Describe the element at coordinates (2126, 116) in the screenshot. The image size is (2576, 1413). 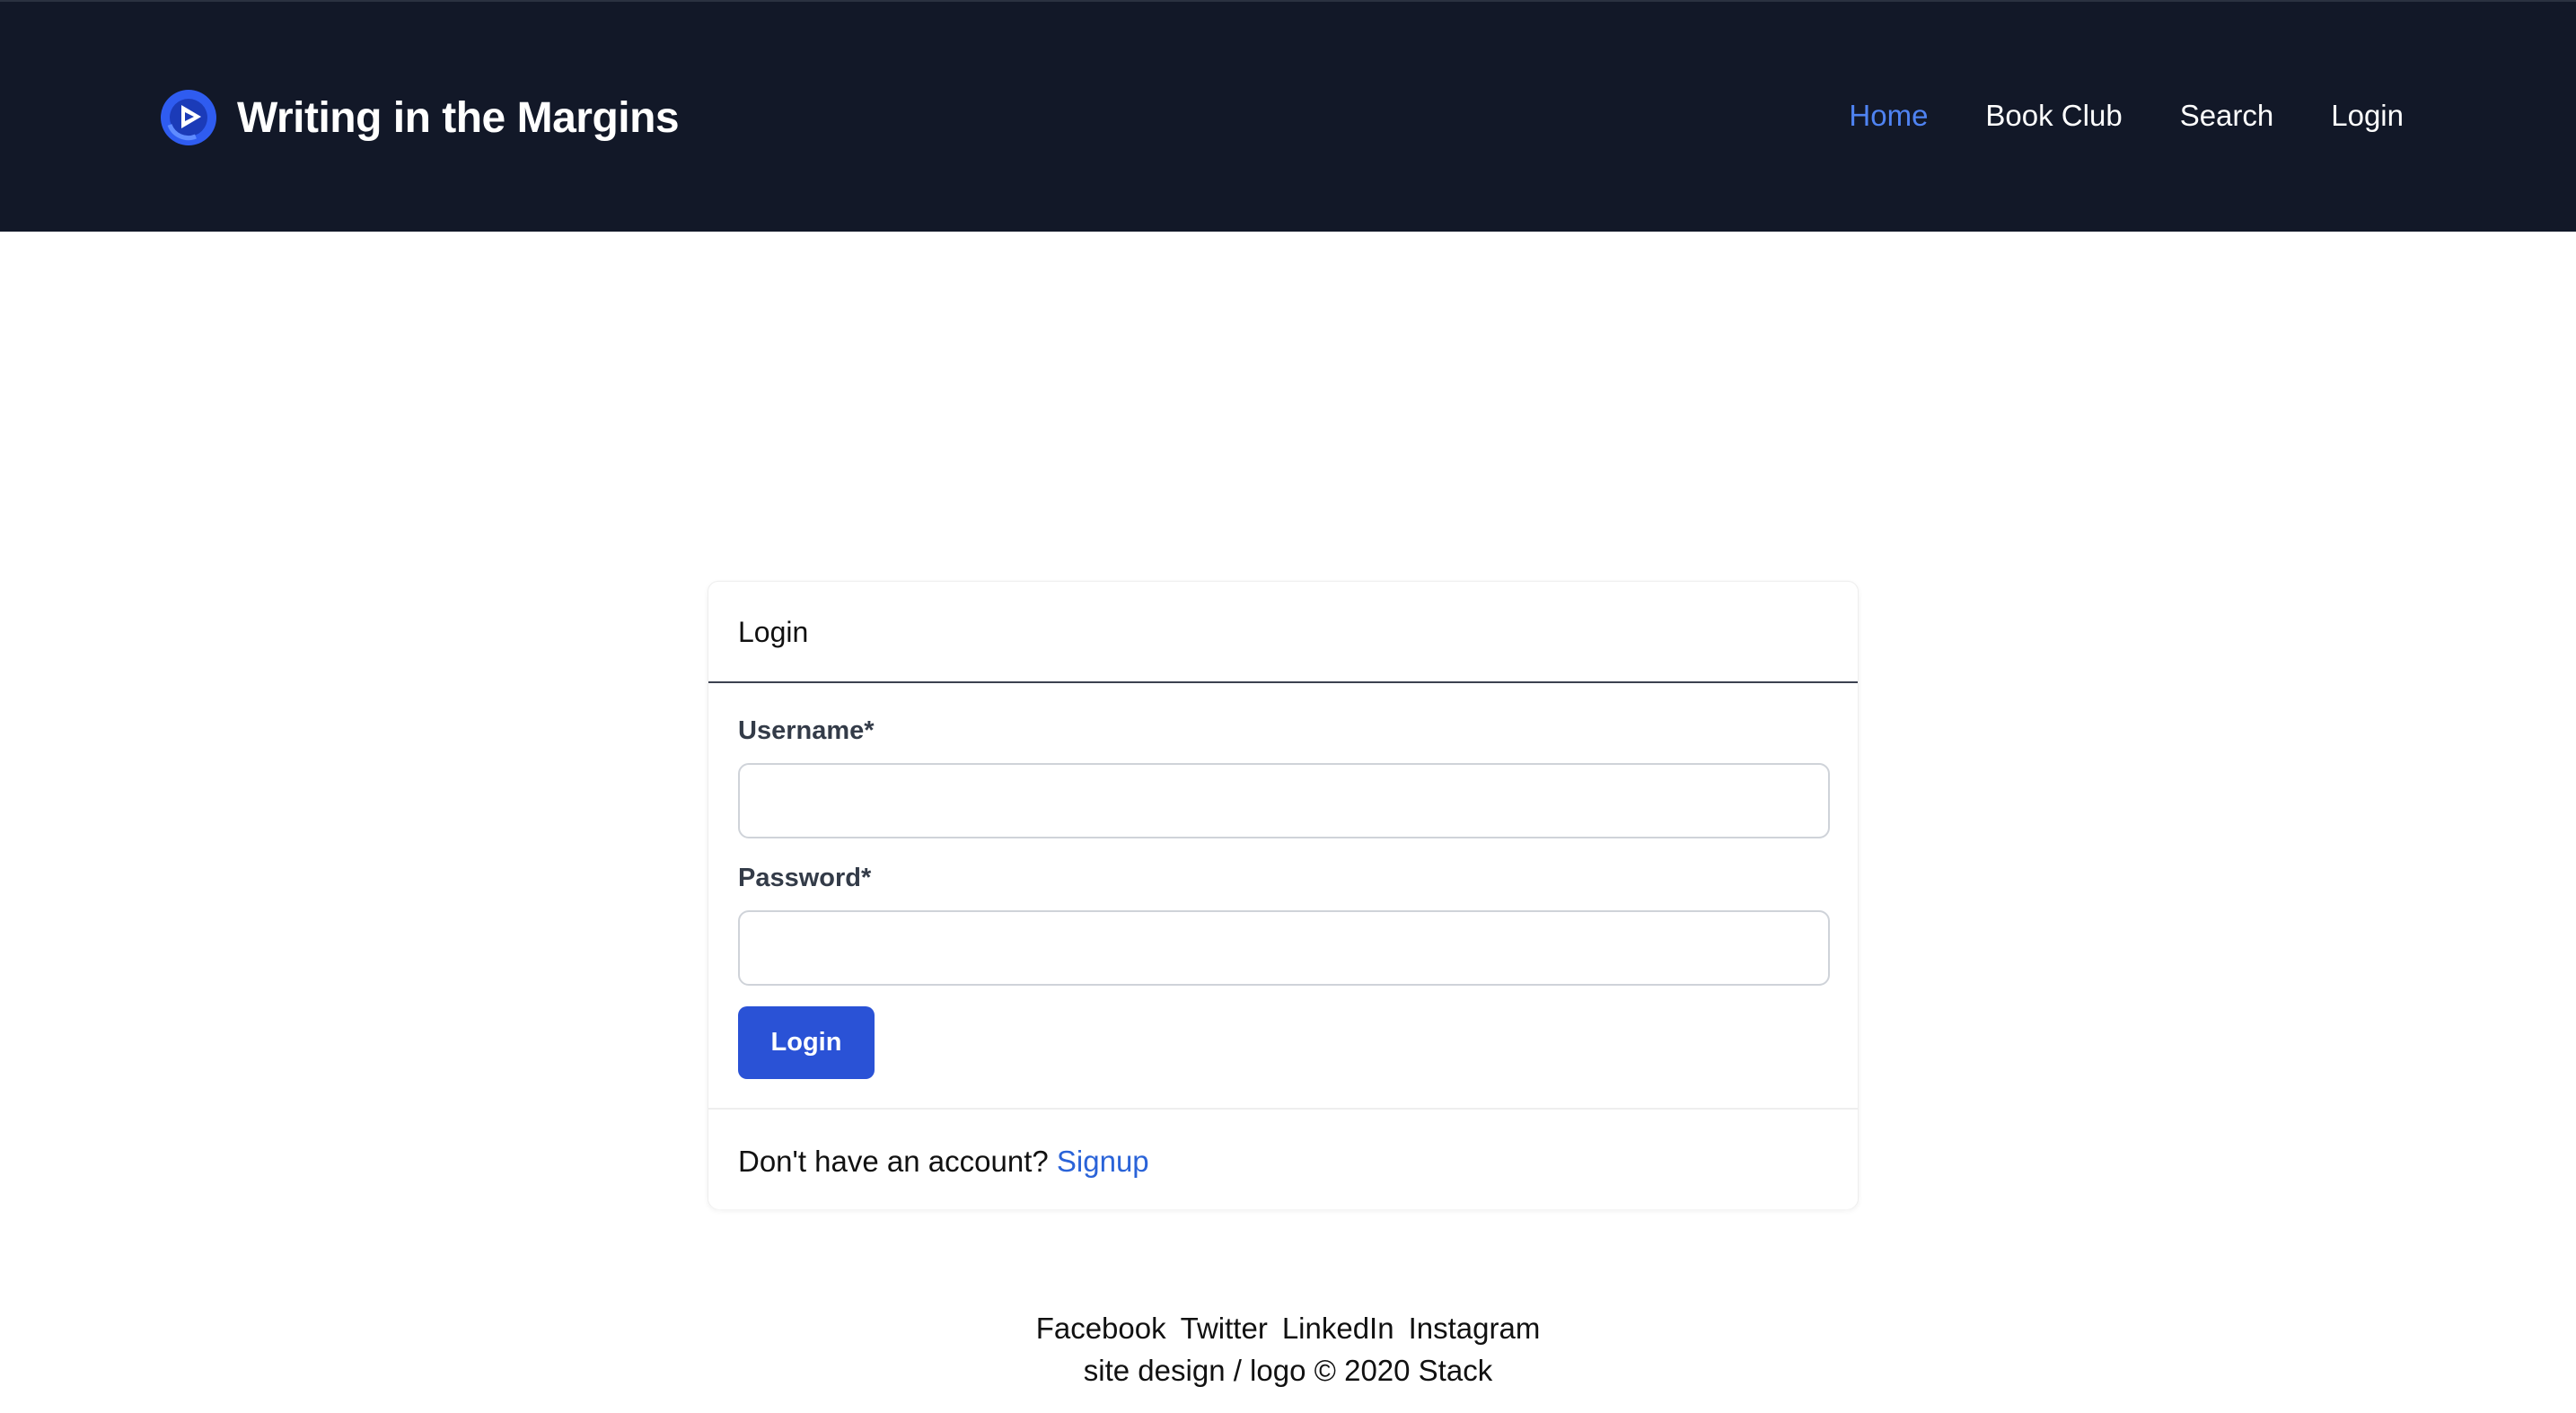
I see `main-nav: Home Book Club Search Login` at that location.